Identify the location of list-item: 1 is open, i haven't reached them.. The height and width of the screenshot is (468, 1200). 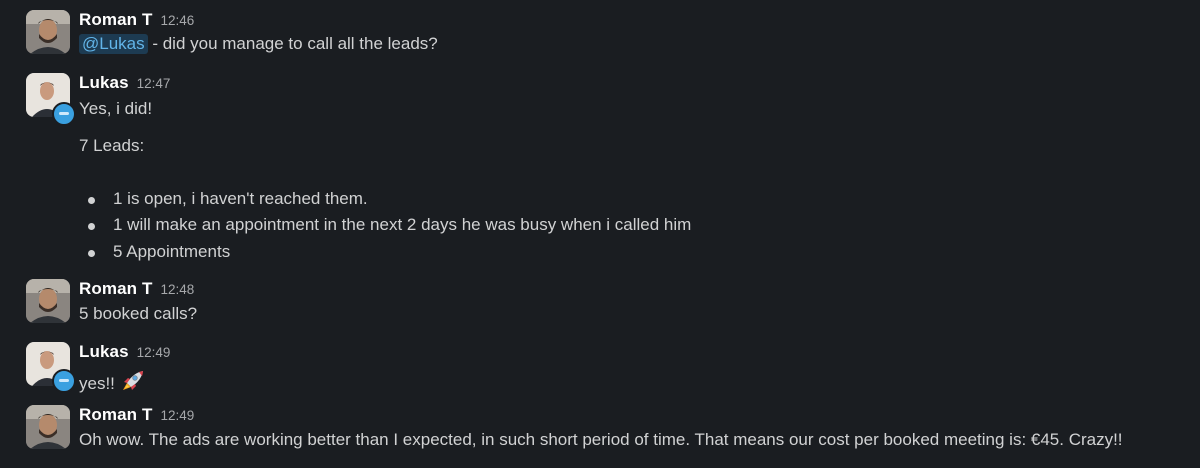
(240, 198).